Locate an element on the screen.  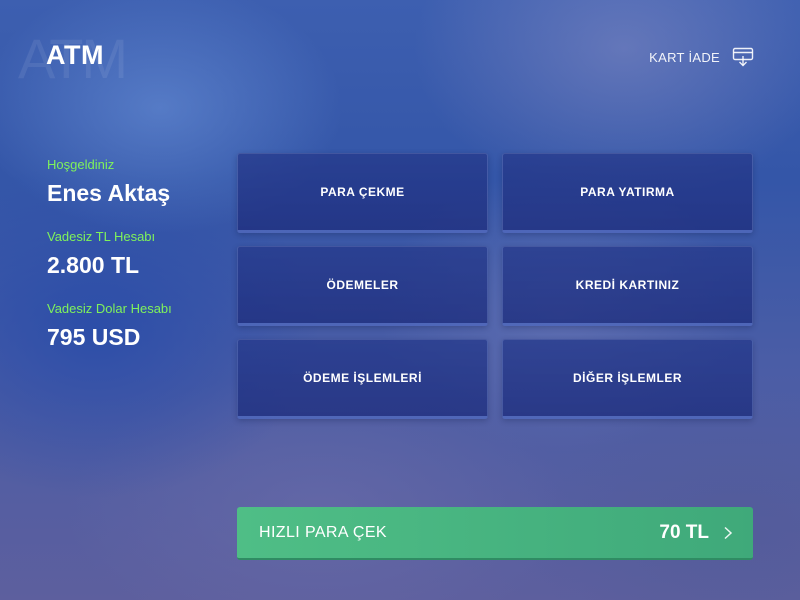
menu-button-label: ÖDEMELER is located at coordinates (362, 285).